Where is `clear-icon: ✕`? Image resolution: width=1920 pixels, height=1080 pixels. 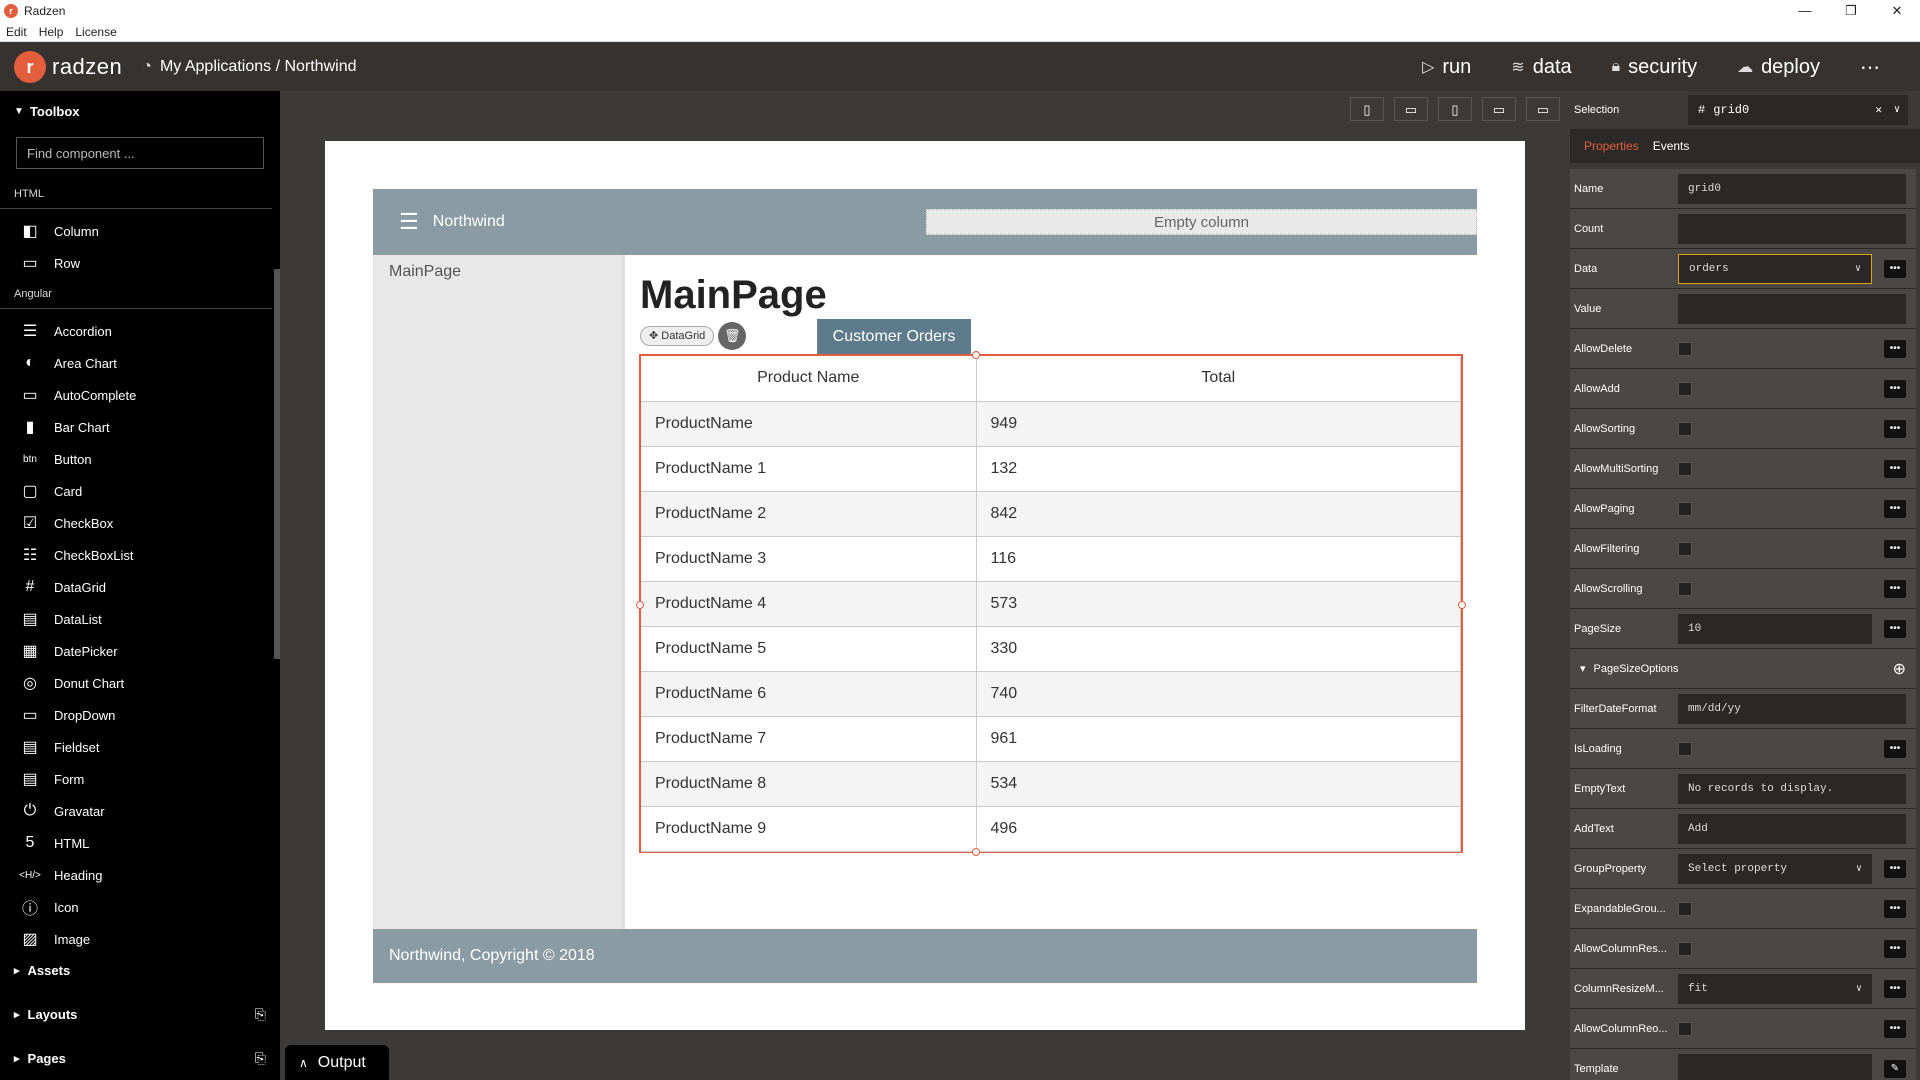
clear-icon: ✕ is located at coordinates (1878, 110).